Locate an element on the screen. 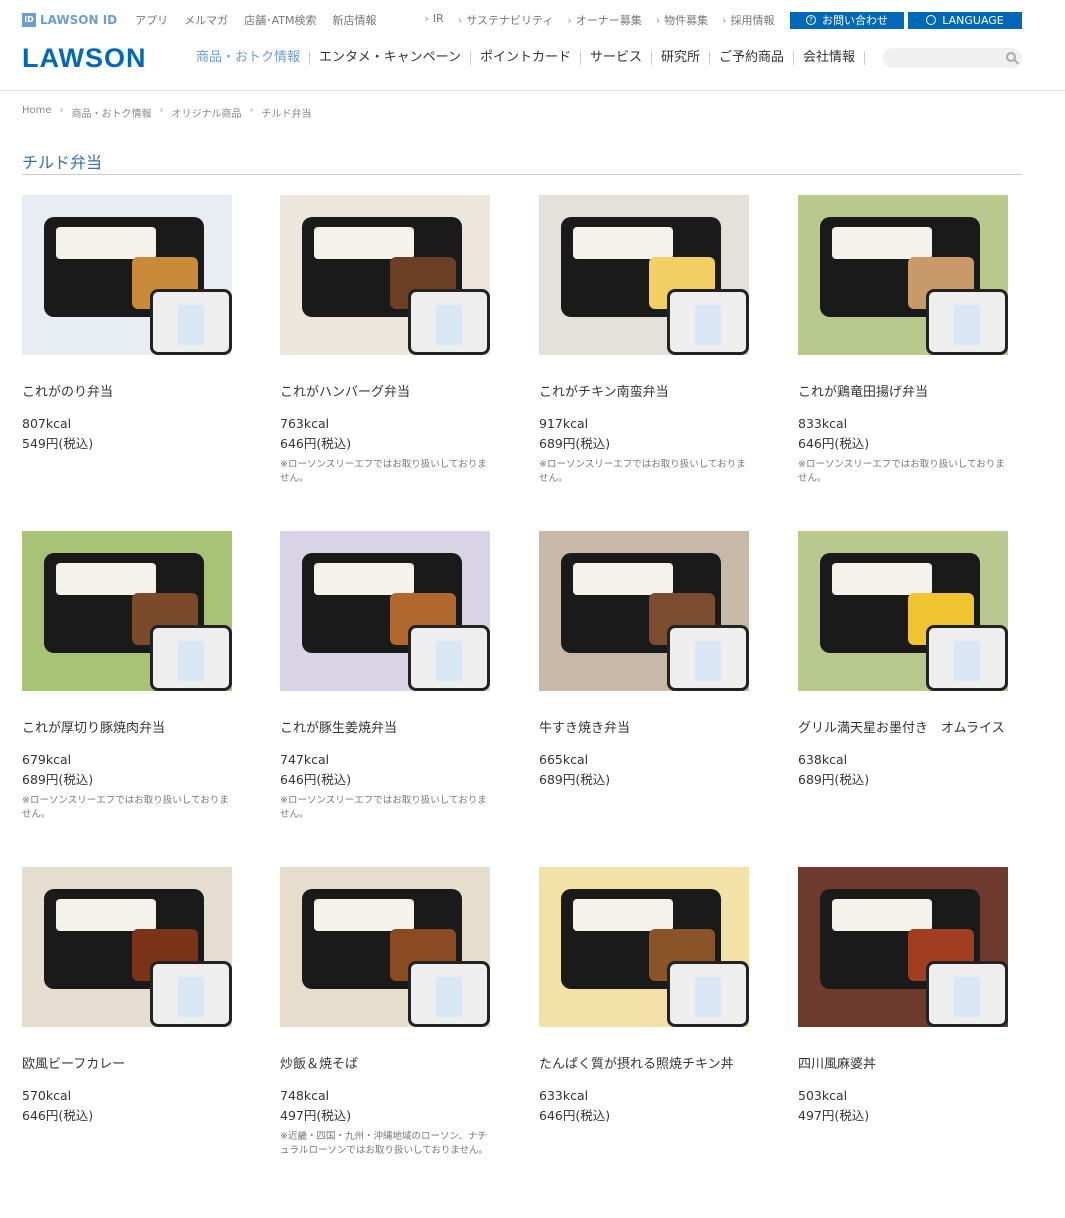 Image resolution: width=1065 pixels, height=1218 pixels. breadcrumb: Home › 商品・おトク情報 › オリジナル商品 › チルド弁当 is located at coordinates (167, 112).